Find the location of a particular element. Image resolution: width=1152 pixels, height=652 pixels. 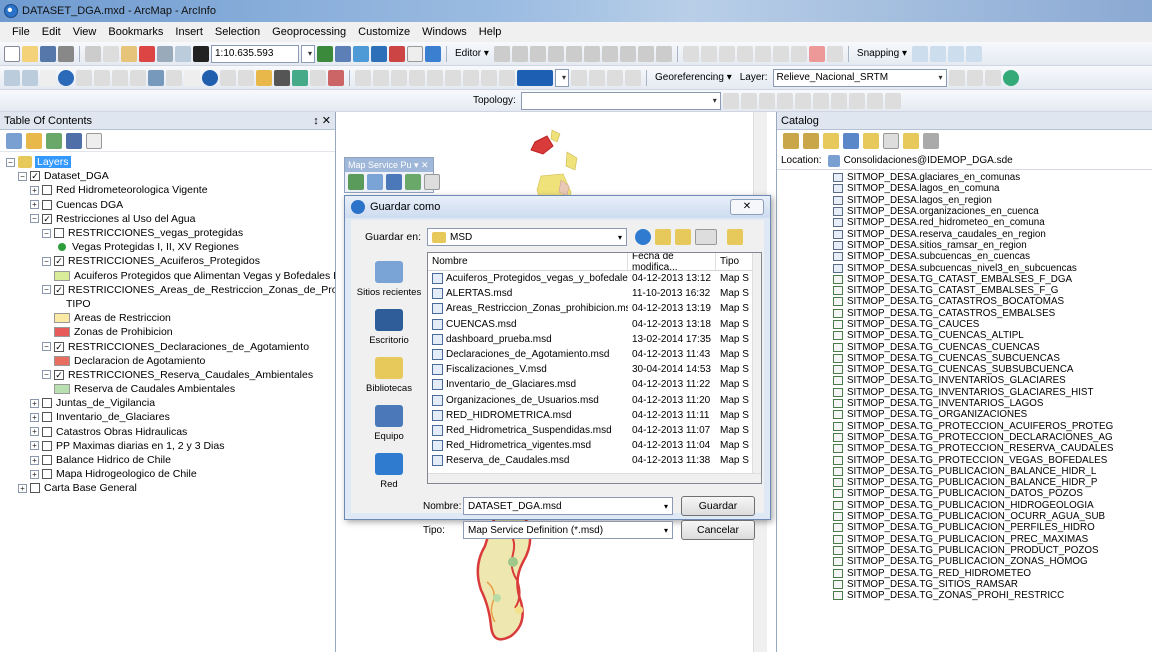

dimension-icon is located at coordinates (690, 53).